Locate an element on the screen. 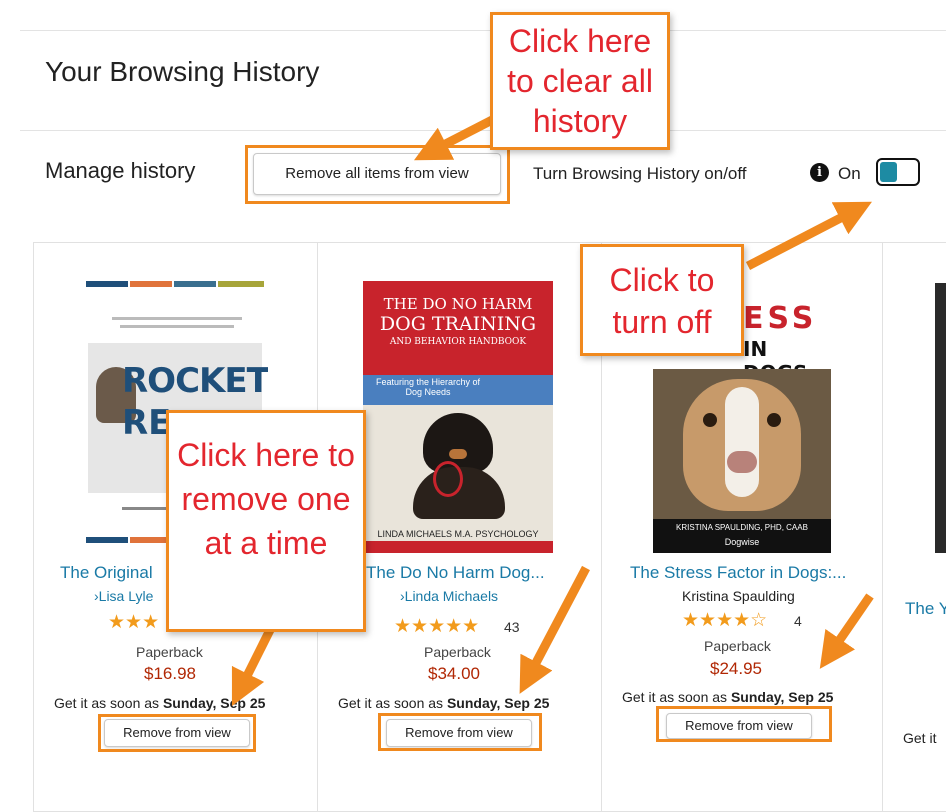 This screenshot has height=812, width=946. callout-remove-one: Click here to remove one at a time is located at coordinates (266, 521).